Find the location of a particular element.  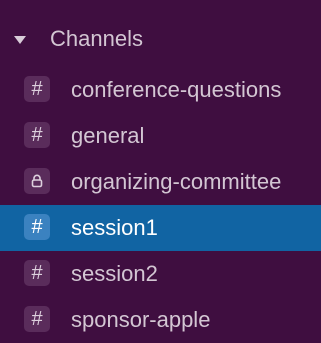

lock-icon is located at coordinates (37, 181).